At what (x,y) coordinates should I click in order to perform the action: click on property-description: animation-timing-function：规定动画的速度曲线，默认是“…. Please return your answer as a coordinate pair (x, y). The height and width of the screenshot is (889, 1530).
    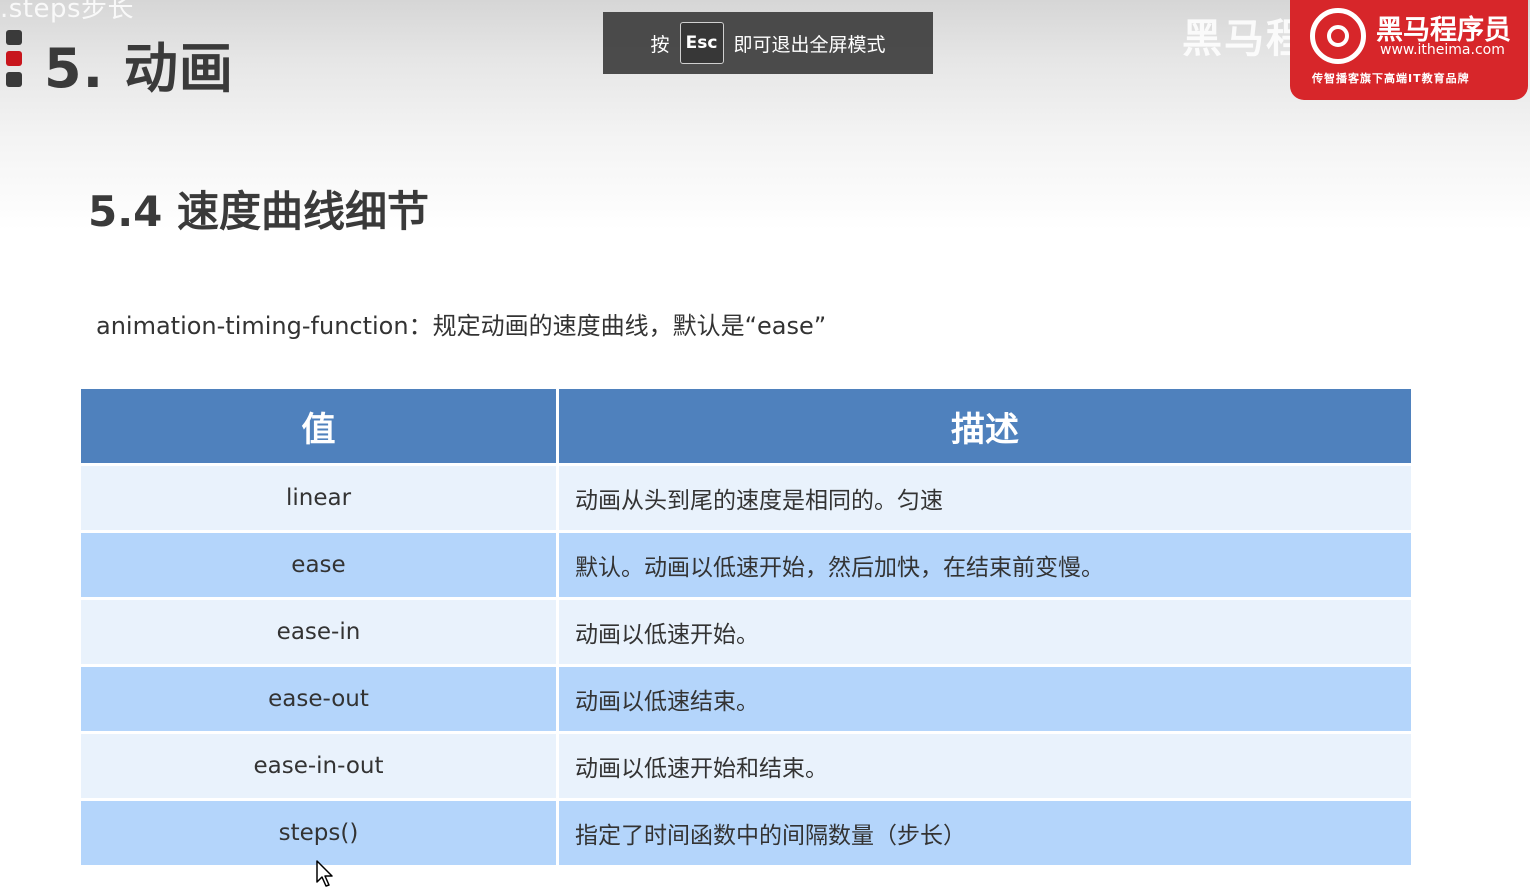
    Looking at the image, I should click on (461, 326).